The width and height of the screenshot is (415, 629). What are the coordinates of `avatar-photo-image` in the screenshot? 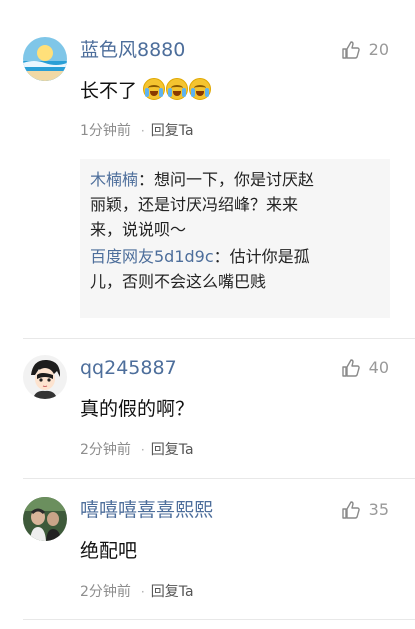 It's located at (45, 519).